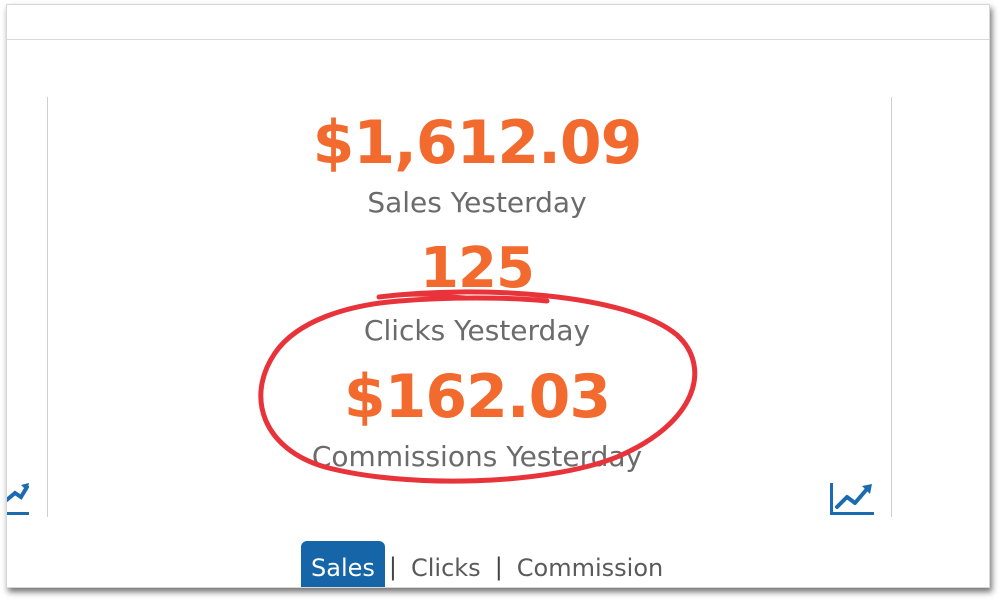 Image resolution: width=1000 pixels, height=600 pixels. What do you see at coordinates (852, 498) in the screenshot?
I see `trend-up-chart-icon-right` at bounding box center [852, 498].